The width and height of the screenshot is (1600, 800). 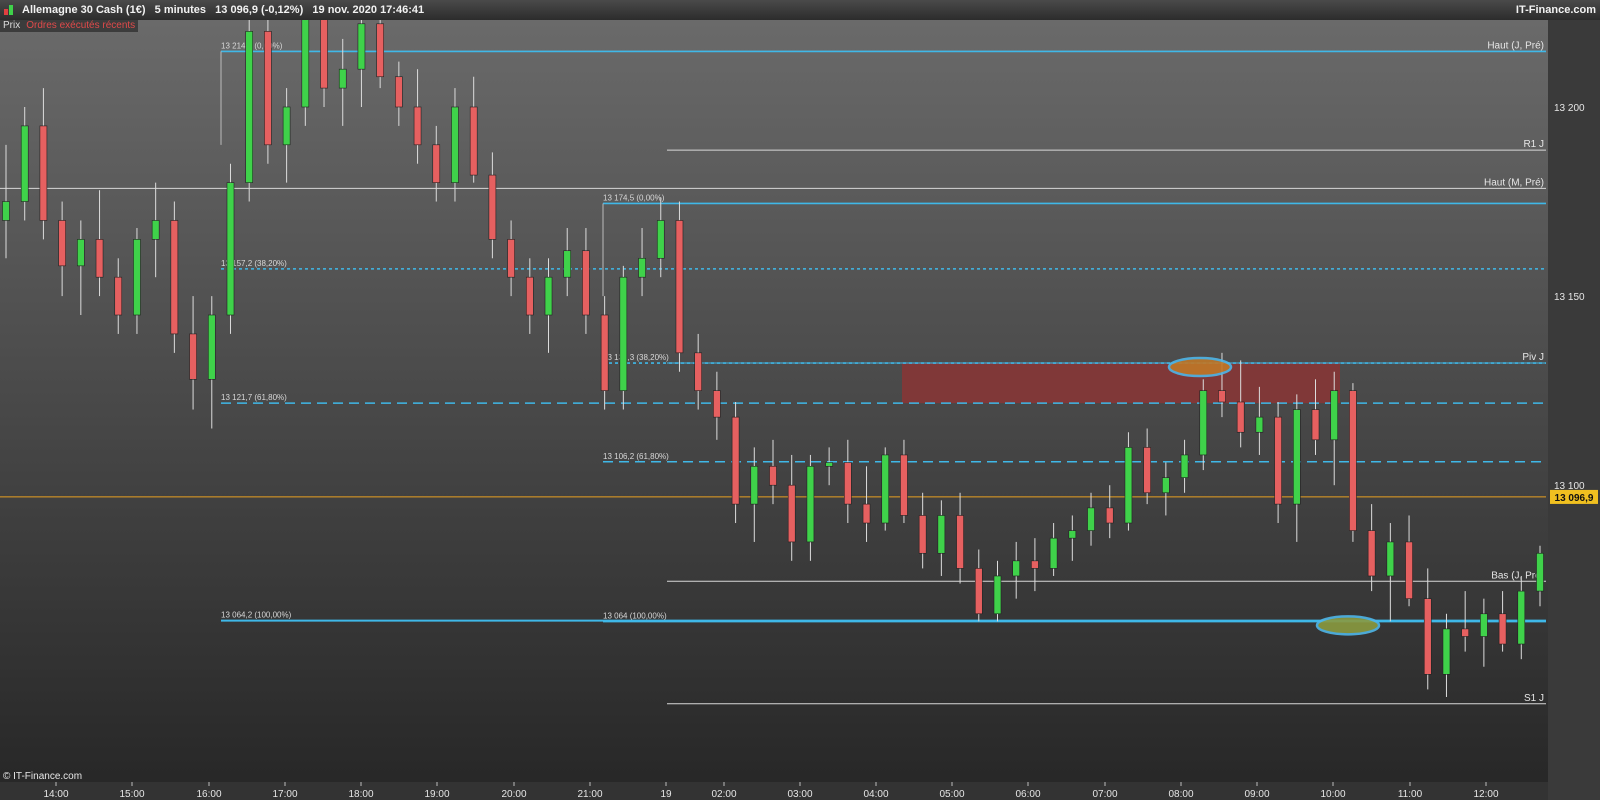 I want to click on x-tick-label: 18:00, so click(x=360, y=794).